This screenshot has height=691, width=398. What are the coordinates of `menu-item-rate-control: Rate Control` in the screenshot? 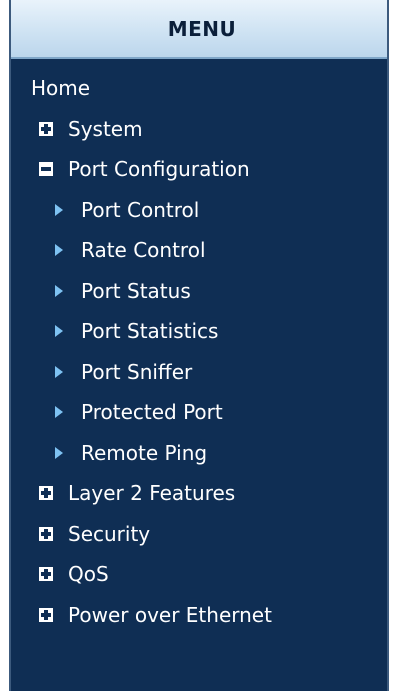 It's located at (199, 250).